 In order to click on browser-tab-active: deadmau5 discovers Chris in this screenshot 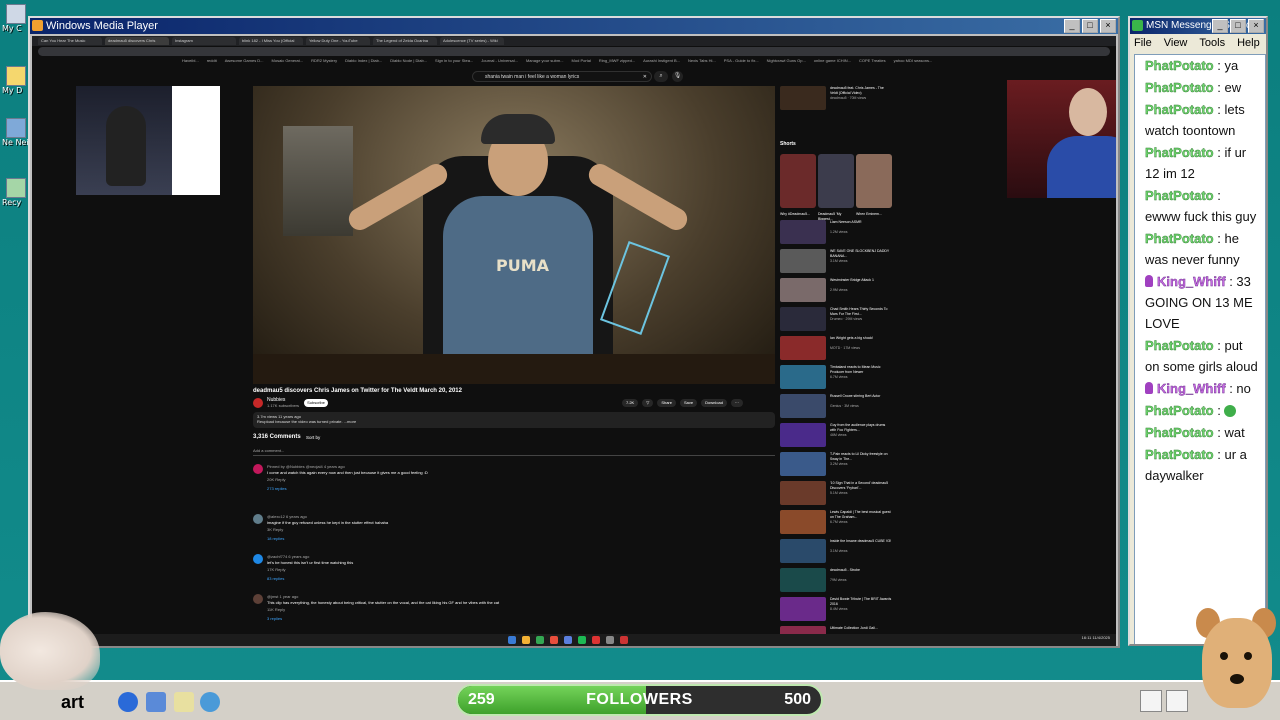, I will do `click(137, 41)`.